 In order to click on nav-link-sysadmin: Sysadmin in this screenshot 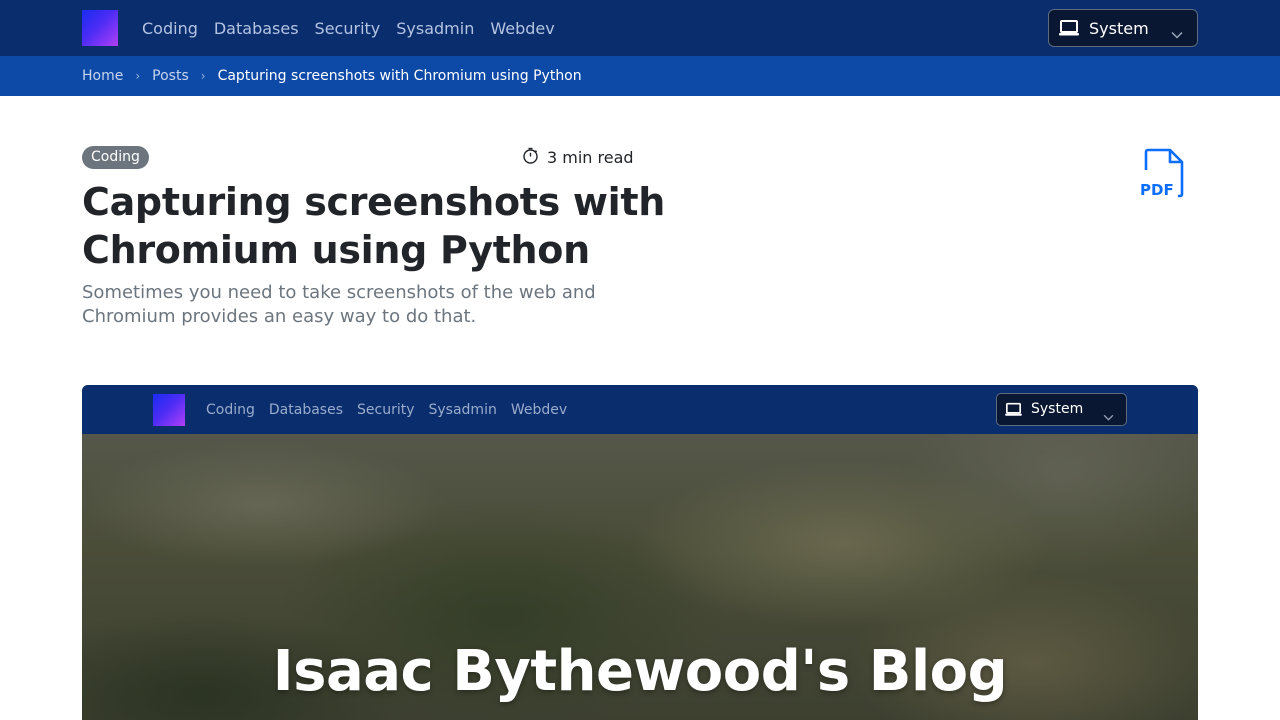, I will do `click(435, 28)`.